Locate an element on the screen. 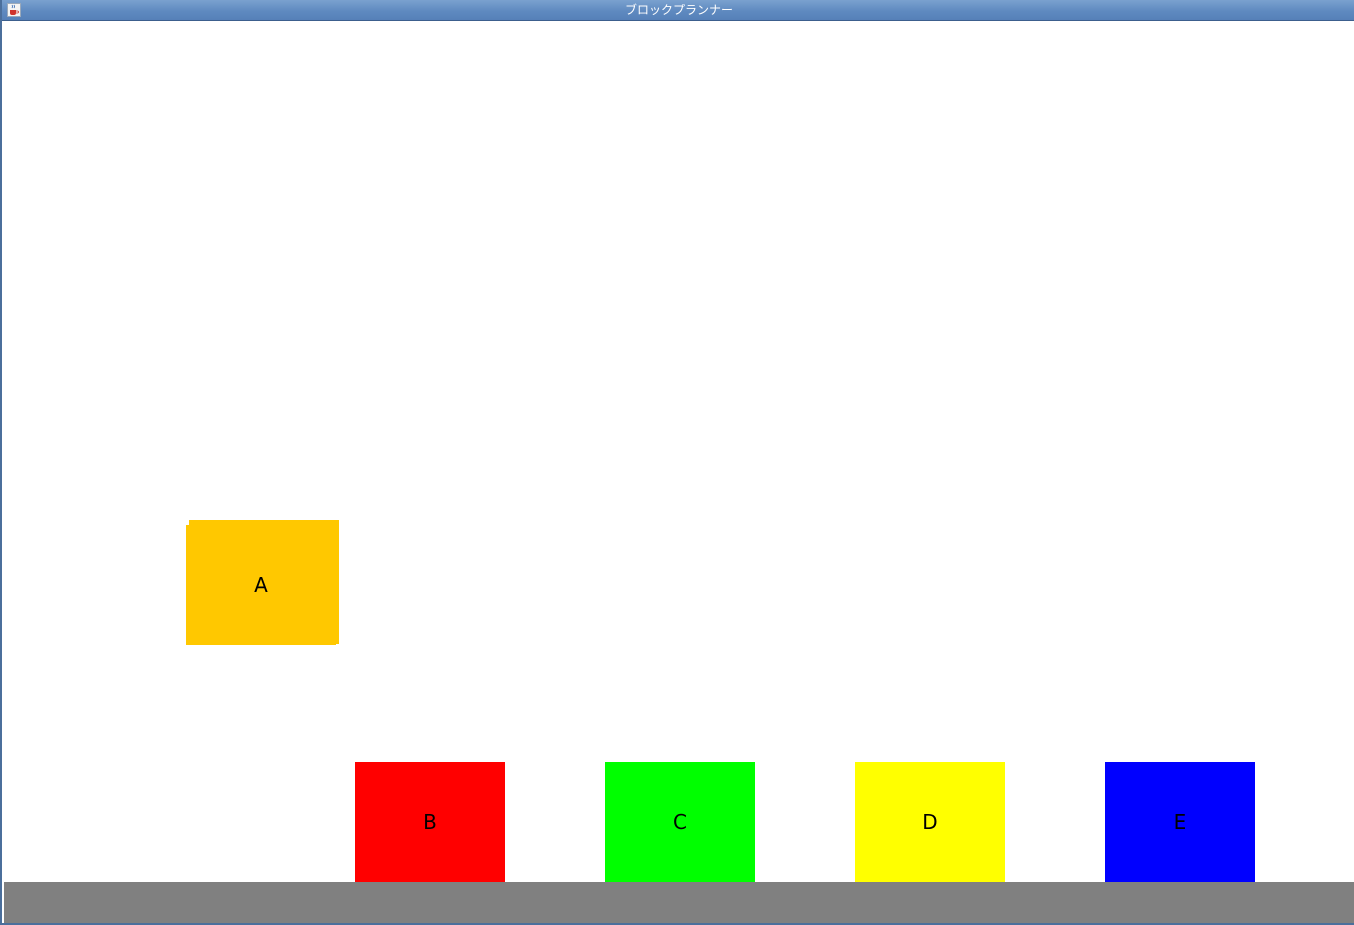  block-d: D is located at coordinates (930, 822).